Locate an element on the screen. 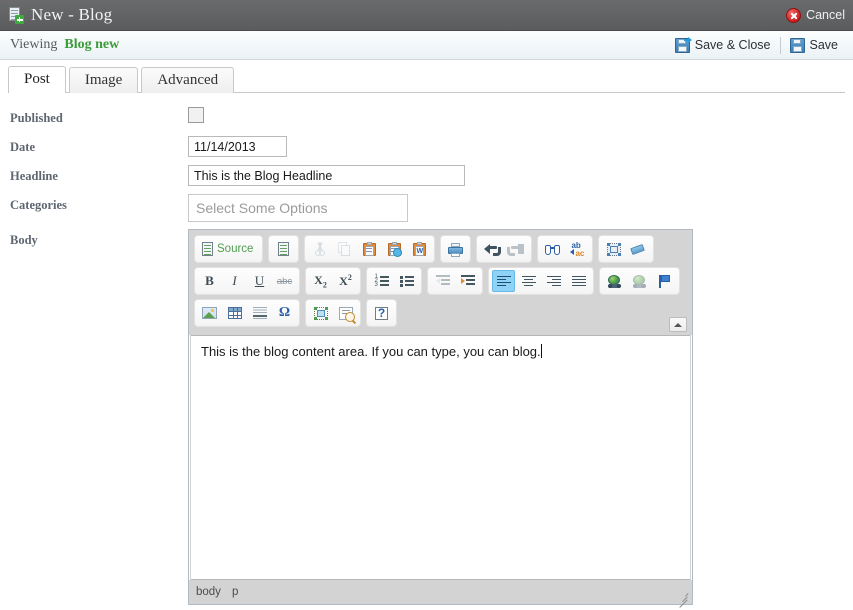 The image size is (853, 610). toolbar-group-indent is located at coordinates (455, 281).